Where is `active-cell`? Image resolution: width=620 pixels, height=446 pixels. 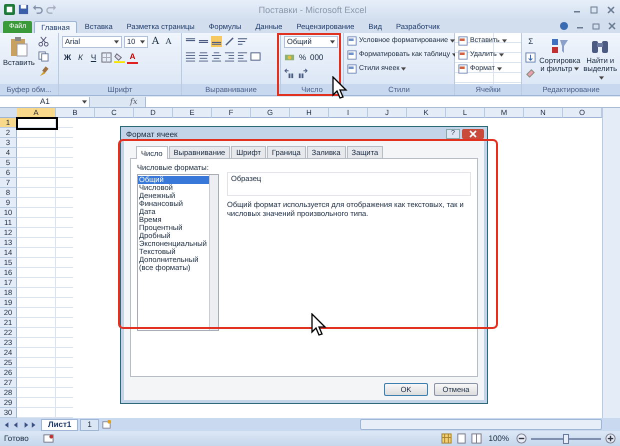 active-cell is located at coordinates (37, 123).